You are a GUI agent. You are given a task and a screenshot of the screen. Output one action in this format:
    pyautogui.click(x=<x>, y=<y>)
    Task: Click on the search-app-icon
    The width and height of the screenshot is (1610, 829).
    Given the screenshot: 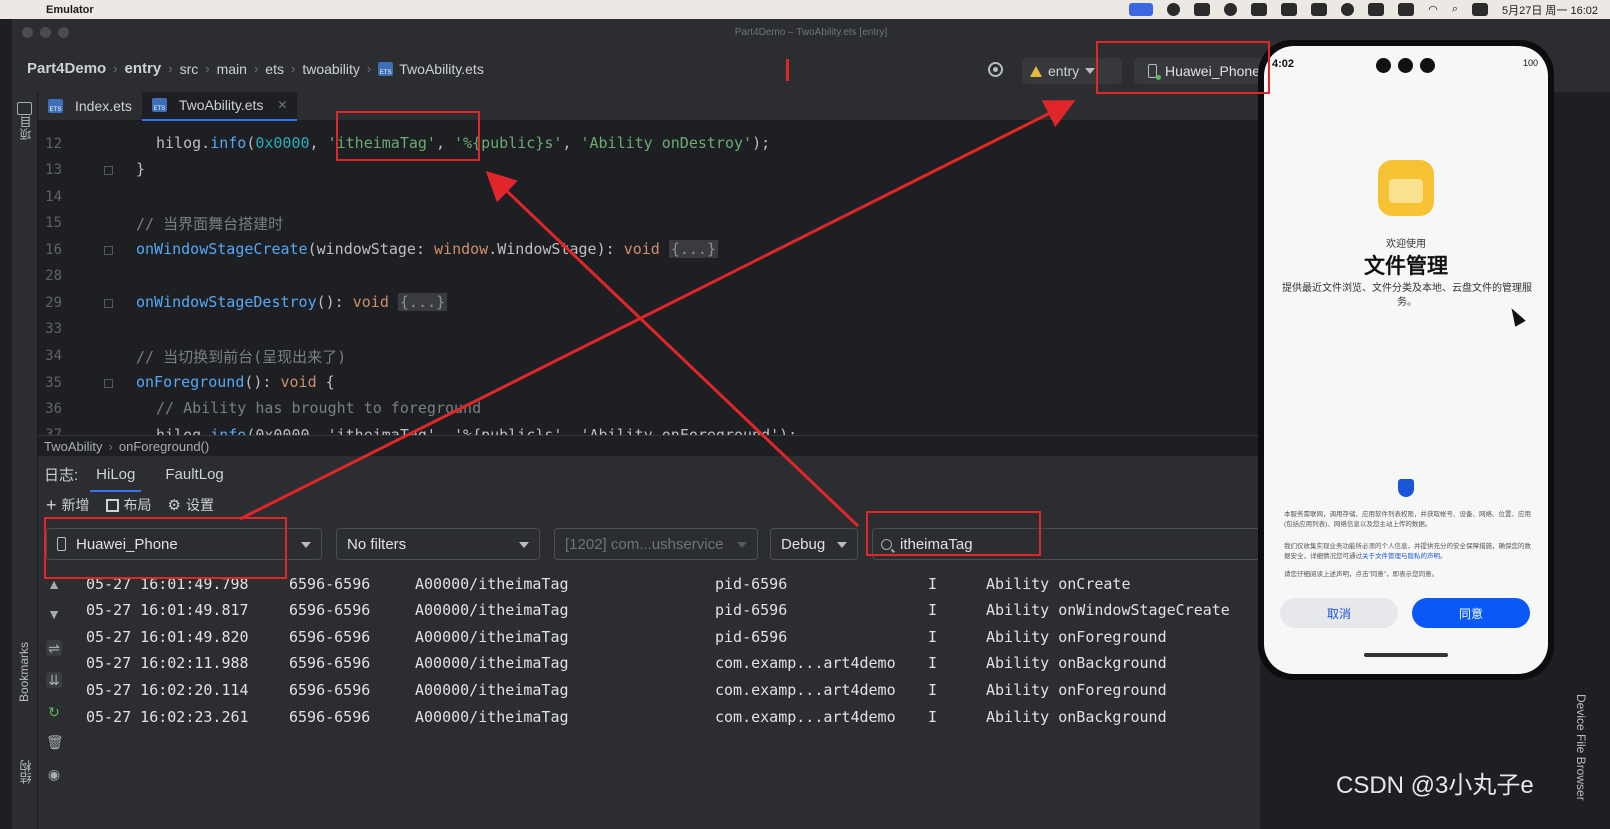 What is the action you would take?
    pyautogui.click(x=1231, y=9)
    